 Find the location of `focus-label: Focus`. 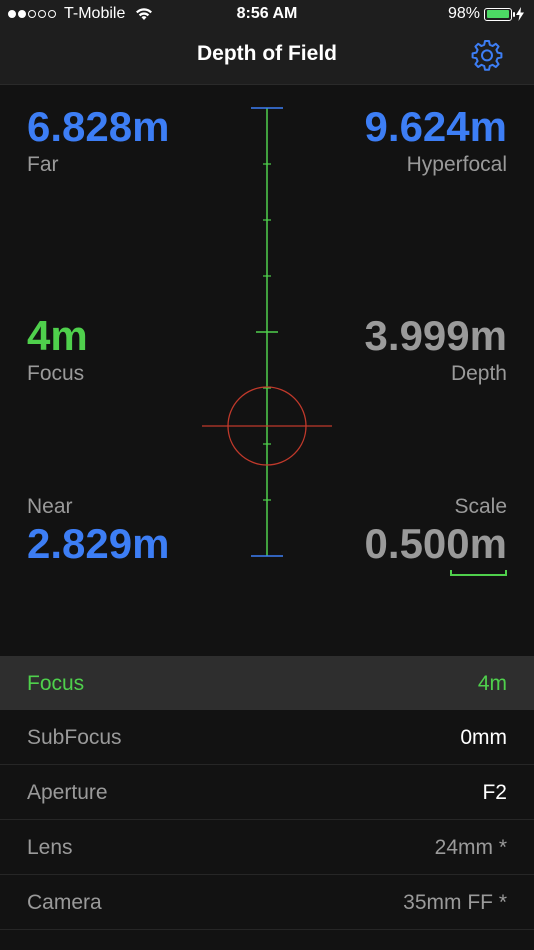

focus-label: Focus is located at coordinates (56, 373).